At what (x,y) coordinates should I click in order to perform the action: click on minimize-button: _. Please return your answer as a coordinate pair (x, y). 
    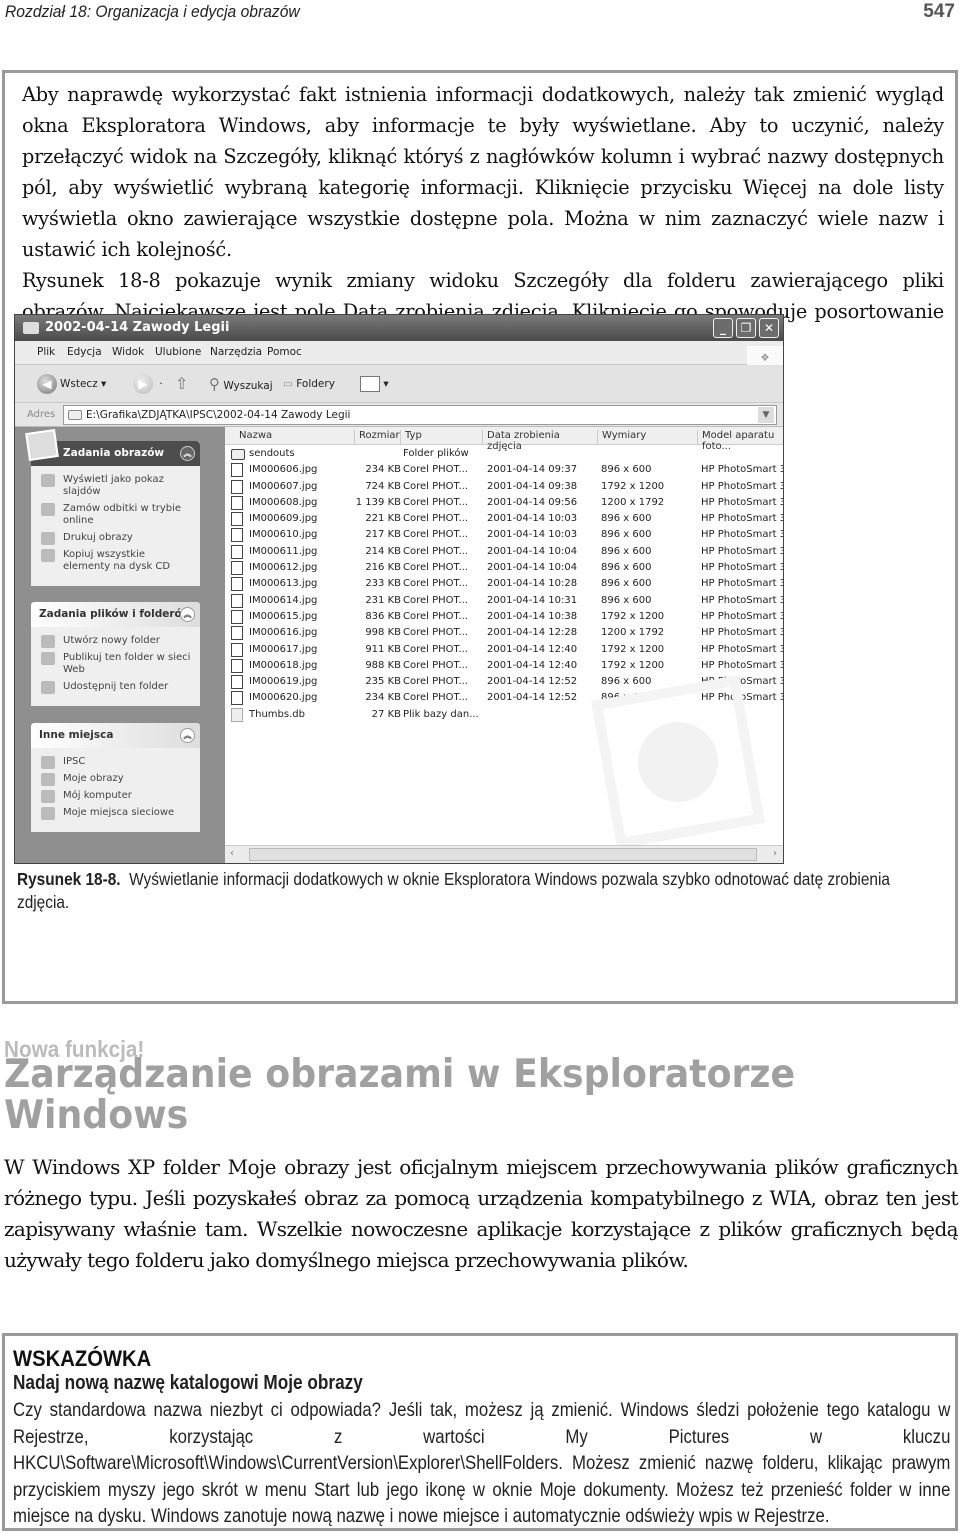
    Looking at the image, I should click on (723, 328).